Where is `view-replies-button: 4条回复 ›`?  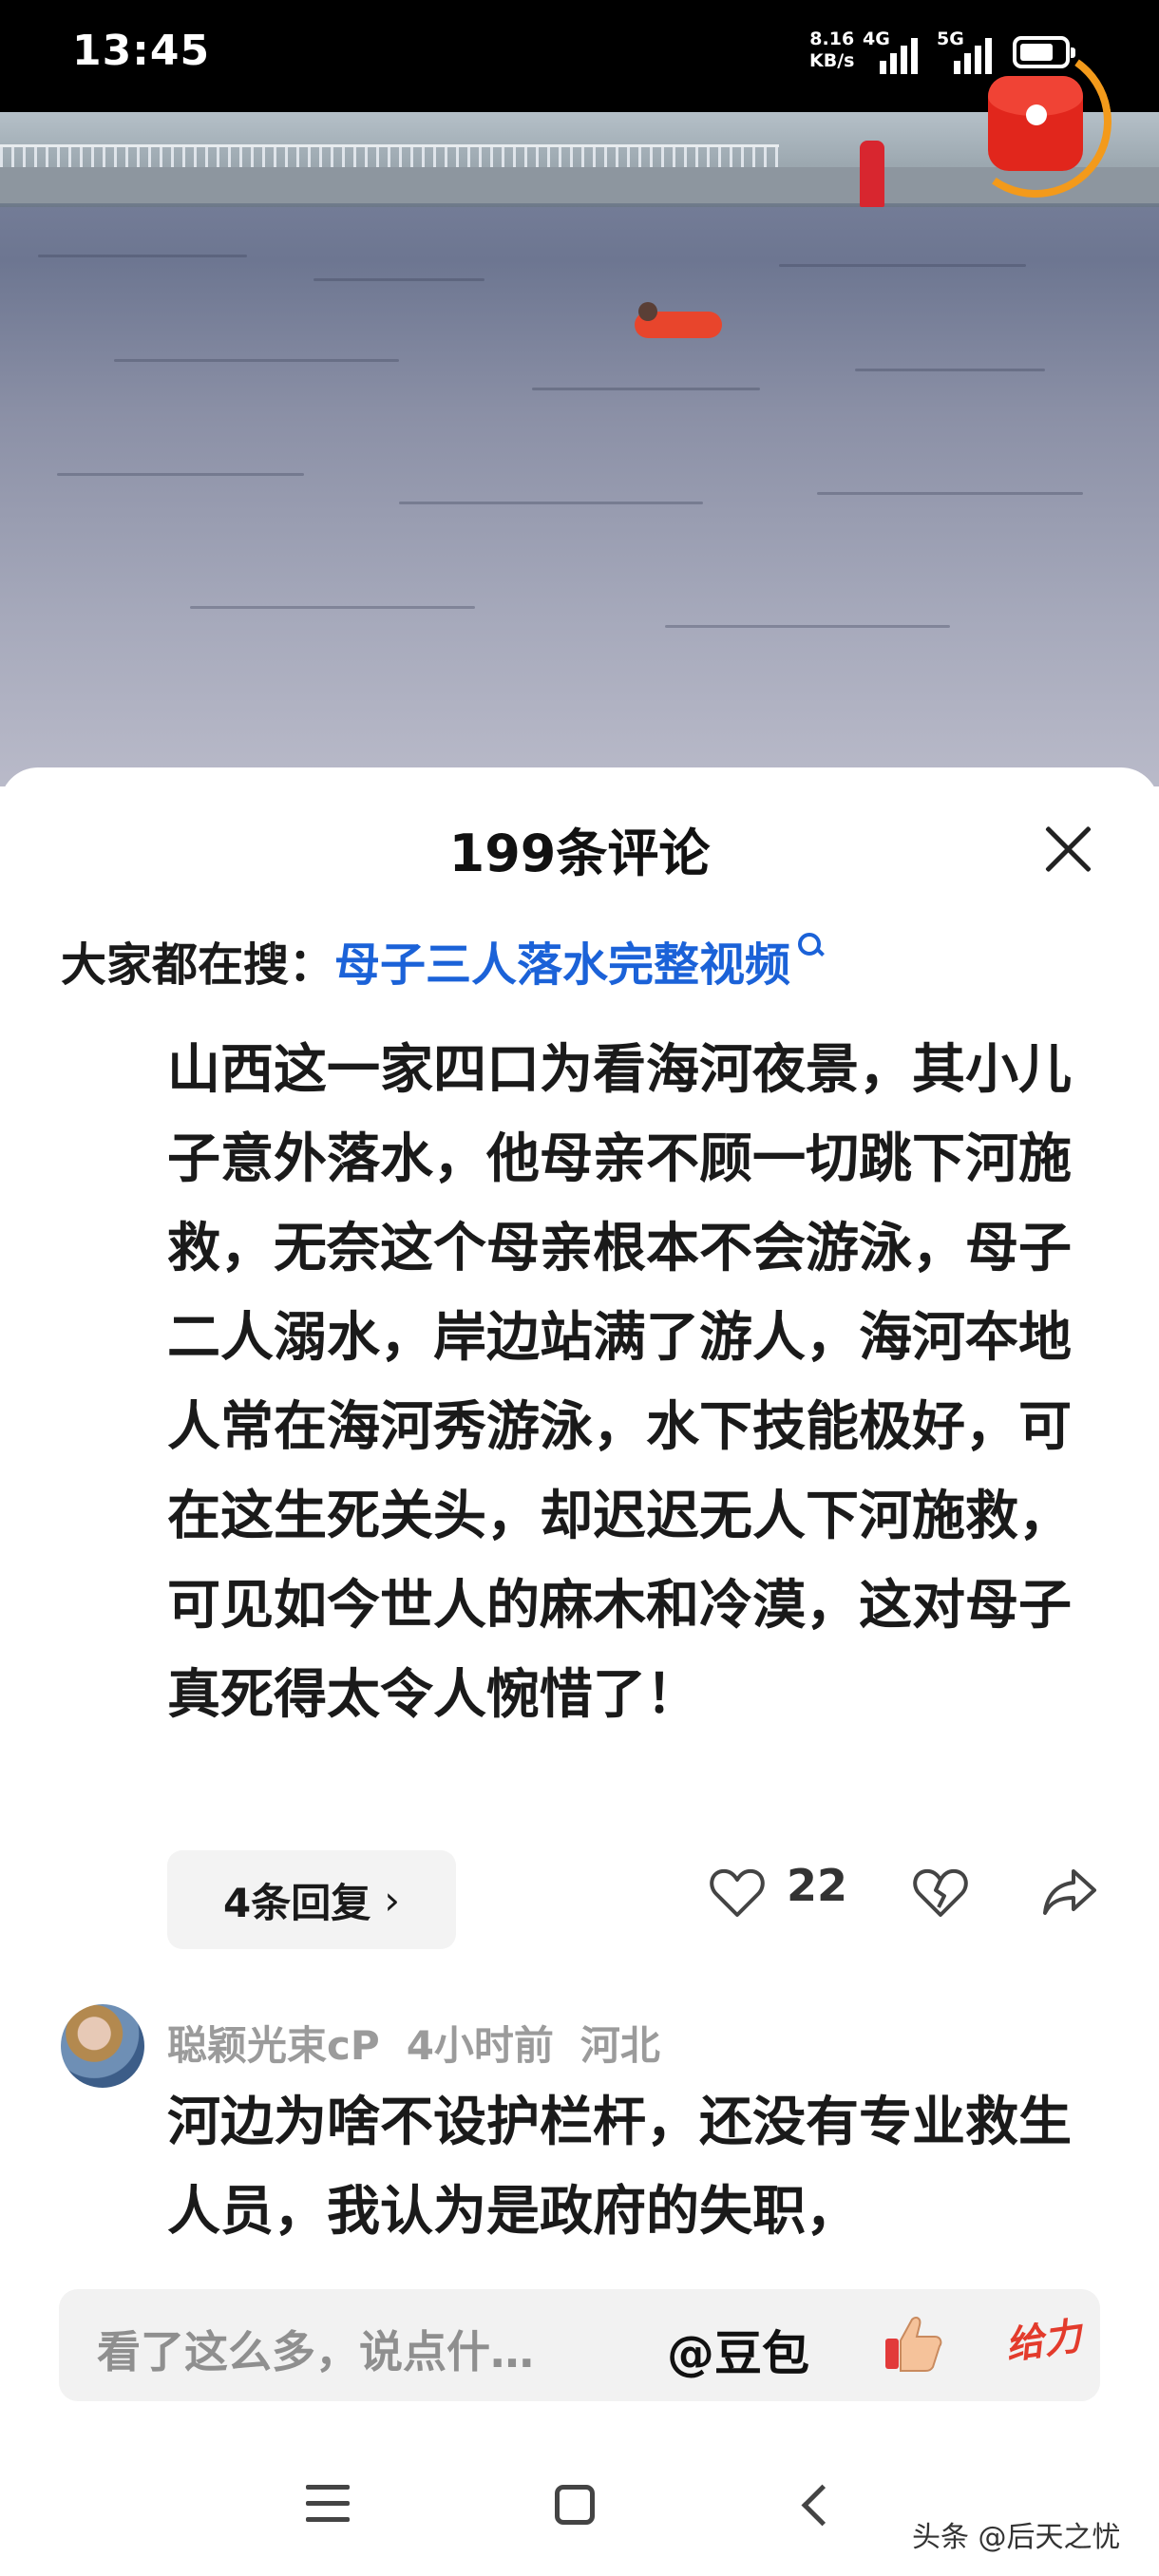 view-replies-button: 4条回复 › is located at coordinates (311, 1899).